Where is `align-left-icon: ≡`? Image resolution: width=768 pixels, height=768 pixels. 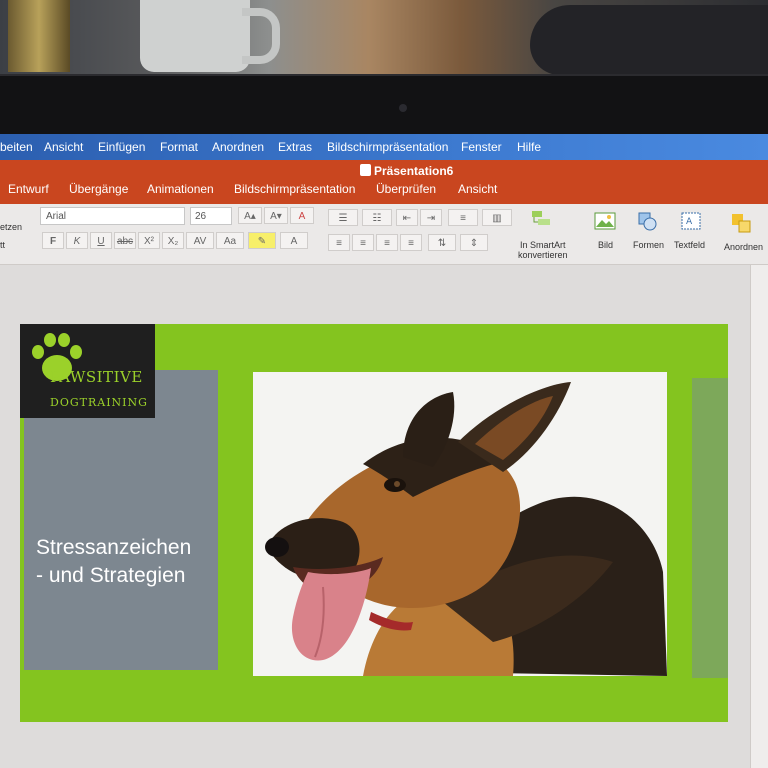
align-left-icon: ≡ is located at coordinates (339, 242).